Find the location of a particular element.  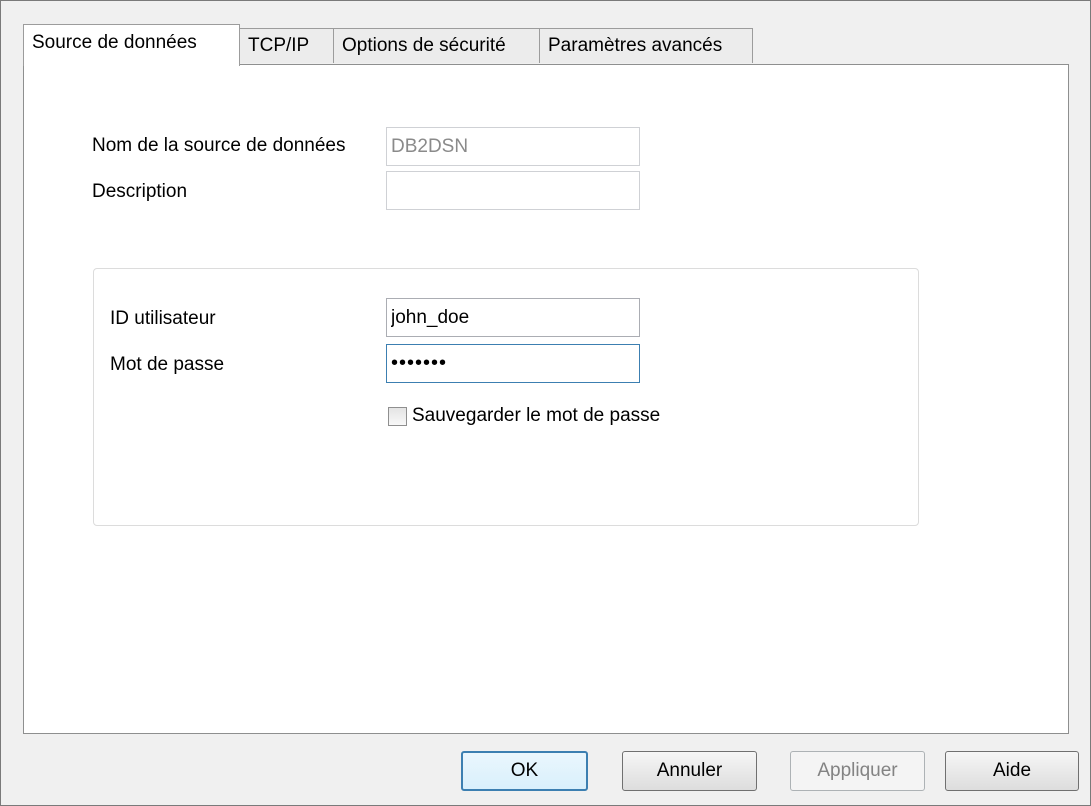

dsn-field is located at coordinates (513, 146).